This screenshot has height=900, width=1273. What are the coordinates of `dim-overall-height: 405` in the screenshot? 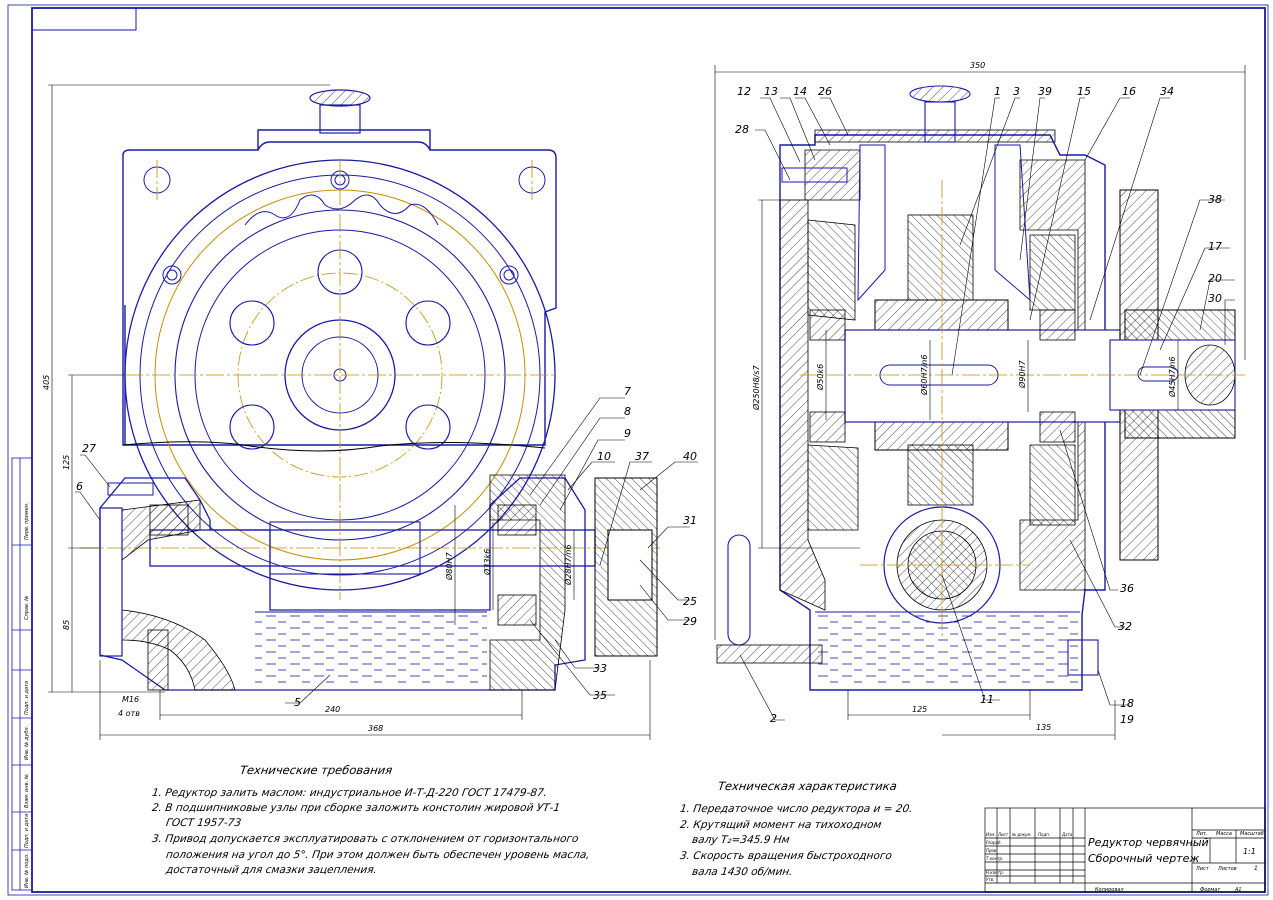 It's located at (46, 382).